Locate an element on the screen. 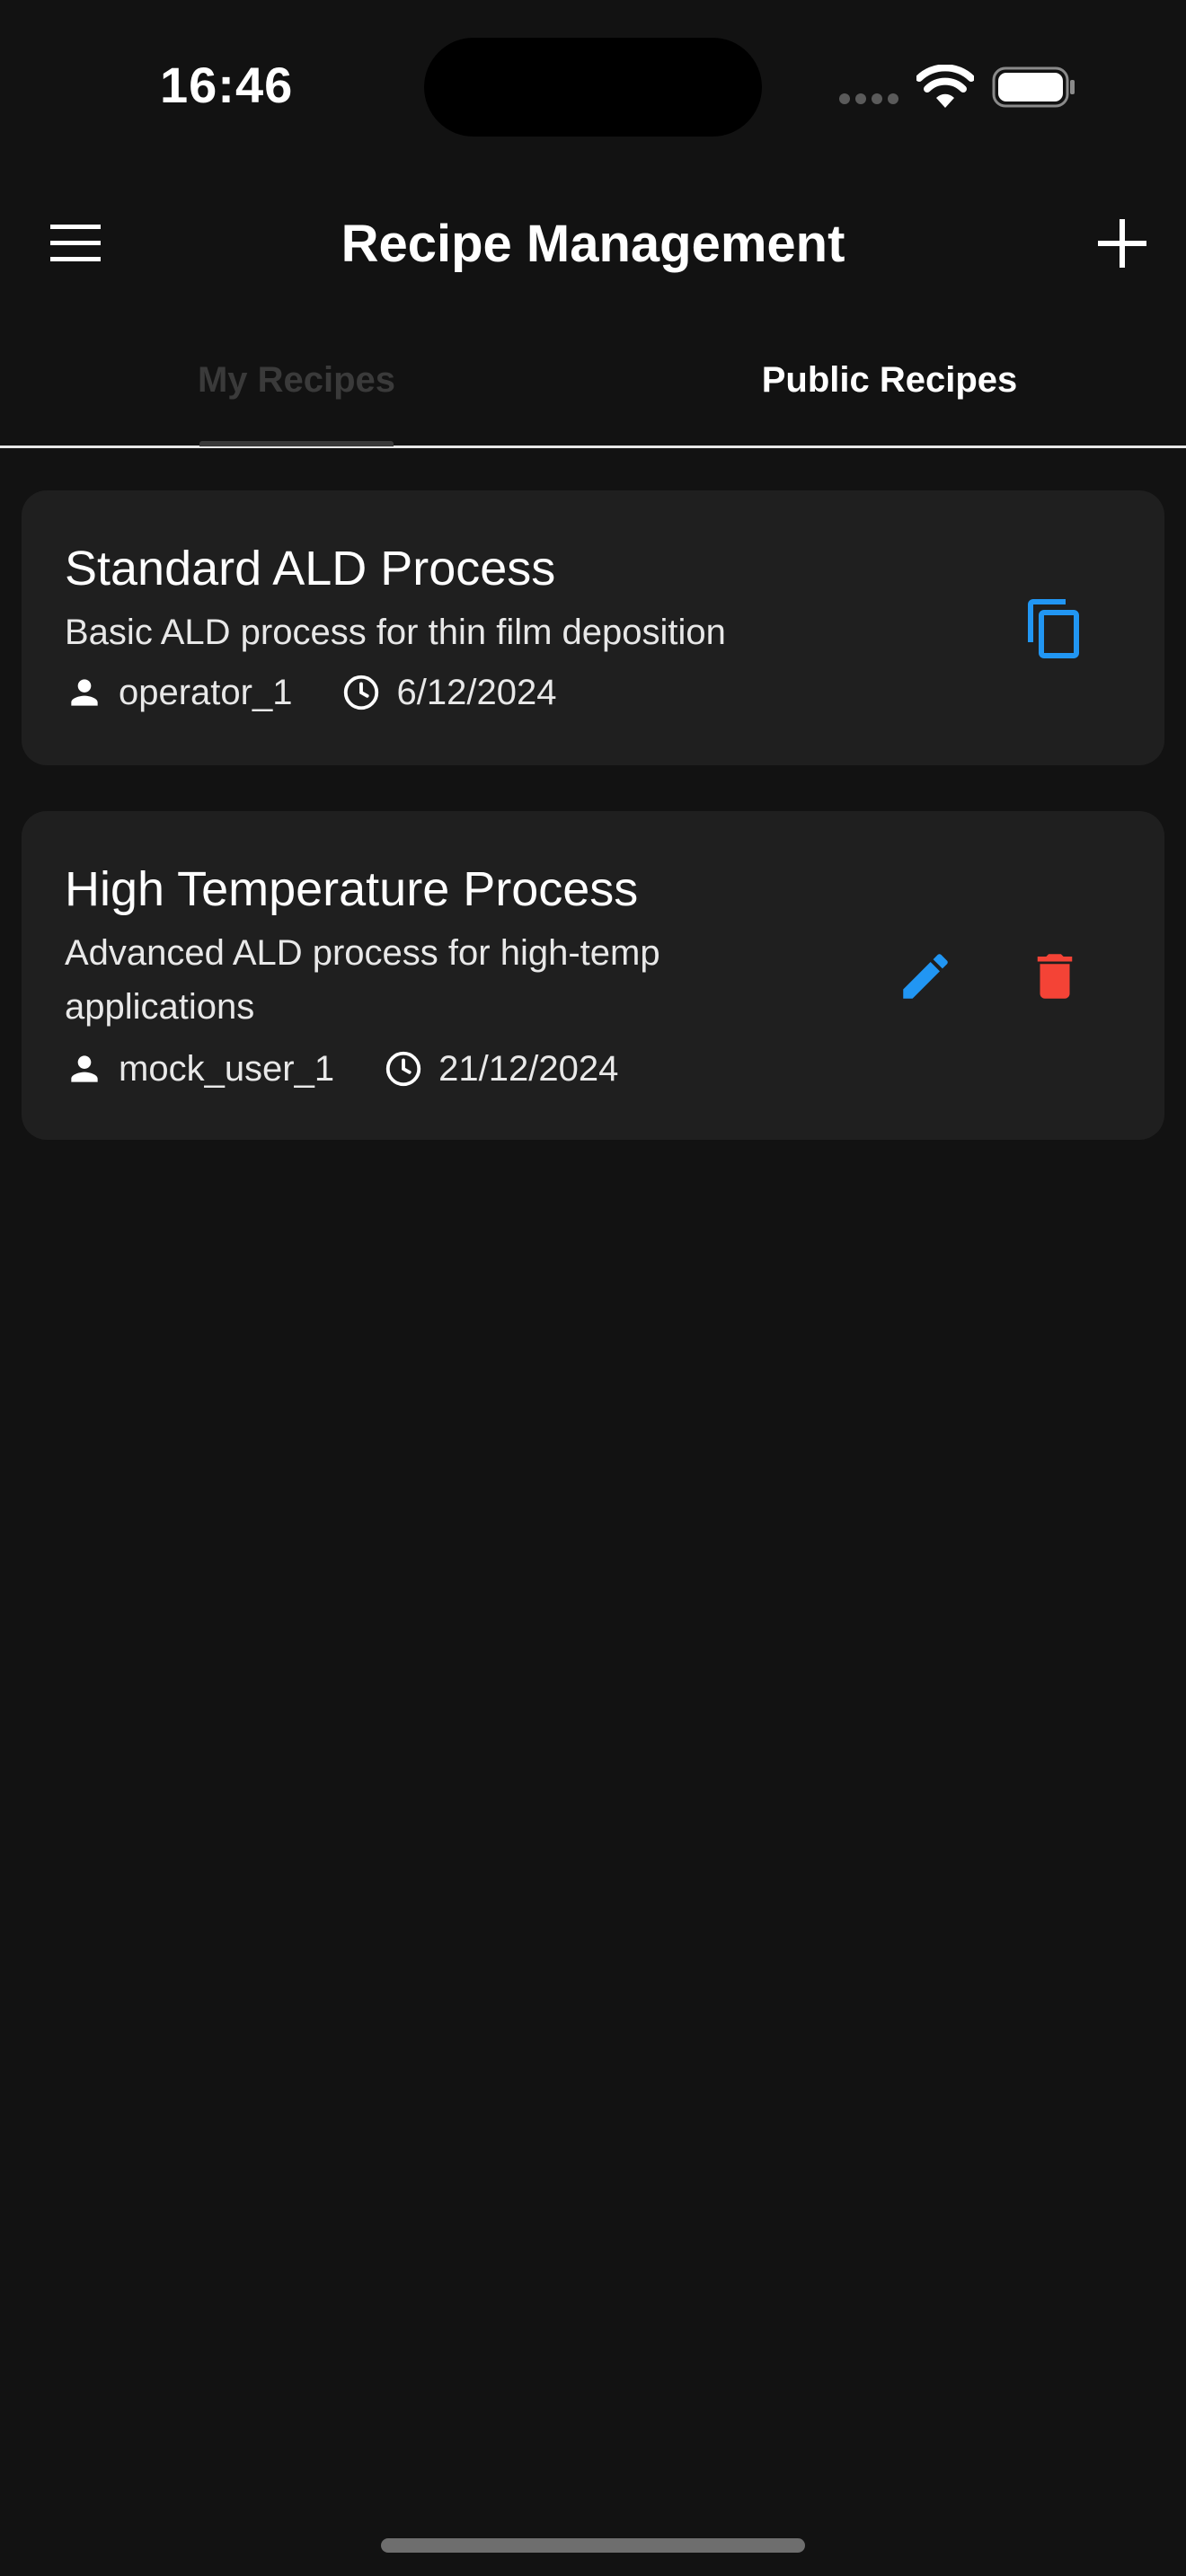 This screenshot has height=2576, width=1186. dynamic-island is located at coordinates (593, 87).